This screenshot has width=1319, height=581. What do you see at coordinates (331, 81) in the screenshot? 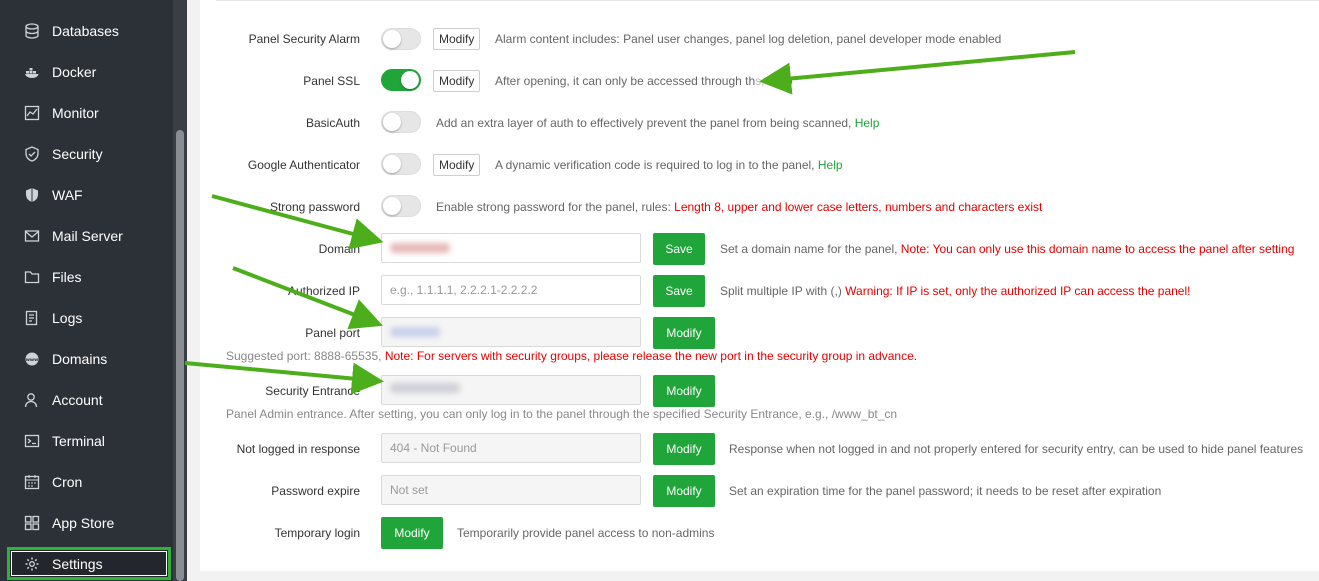
I see `panel-ssl-label: Panel SSL` at bounding box center [331, 81].